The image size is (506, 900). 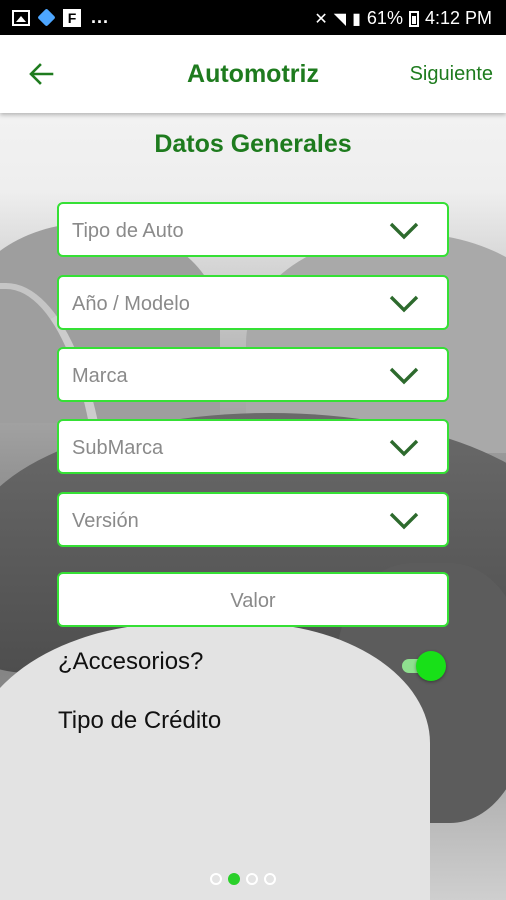 What do you see at coordinates (253, 229) in the screenshot?
I see `car-type-dropdown: Tipo de Auto` at bounding box center [253, 229].